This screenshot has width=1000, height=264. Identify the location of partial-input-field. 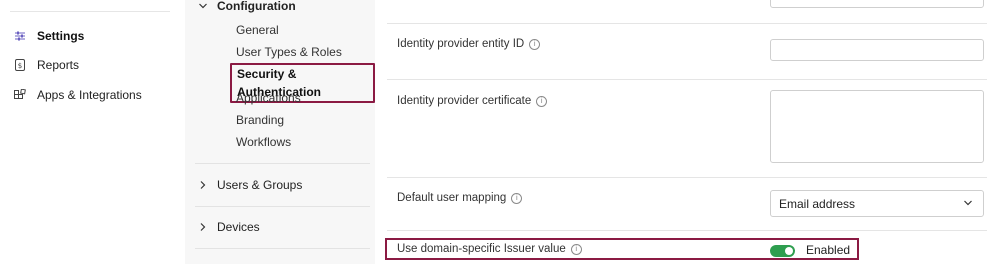
(877, 4).